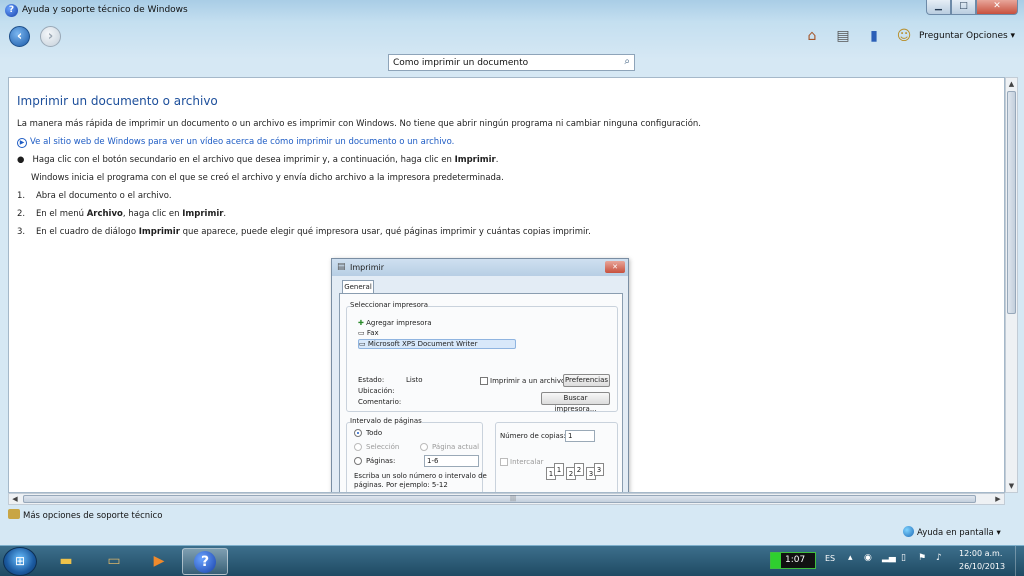 The image size is (1024, 576). I want to click on window-controls: ▁ □ ✕, so click(972, 7).